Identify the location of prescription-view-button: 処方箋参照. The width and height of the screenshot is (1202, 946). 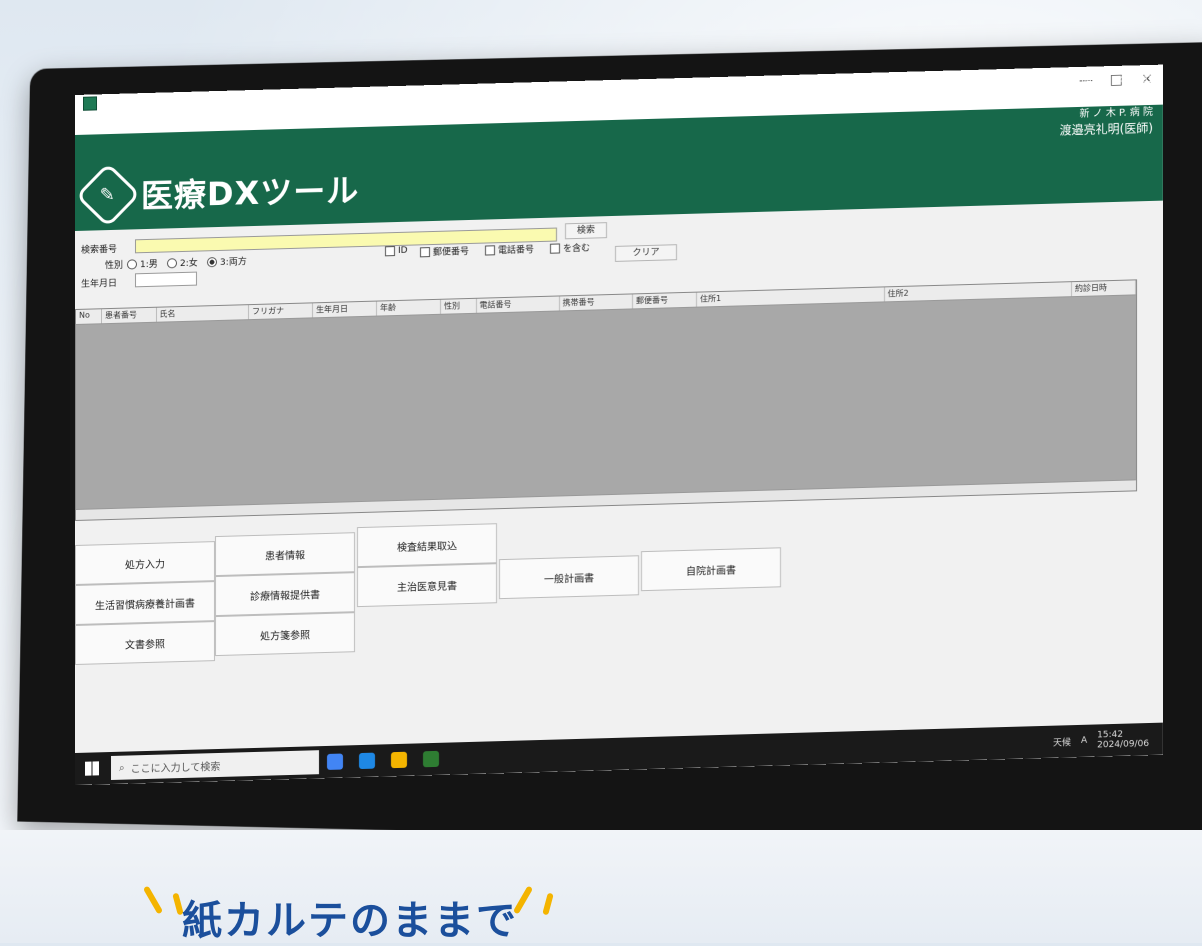
(285, 634).